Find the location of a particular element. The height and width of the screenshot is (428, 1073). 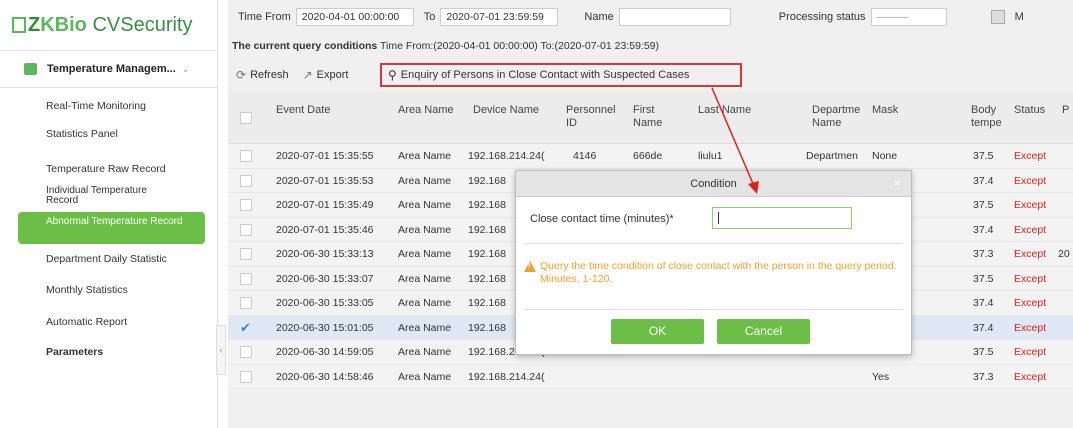

header-first-name: First Name is located at coordinates (651, 117).